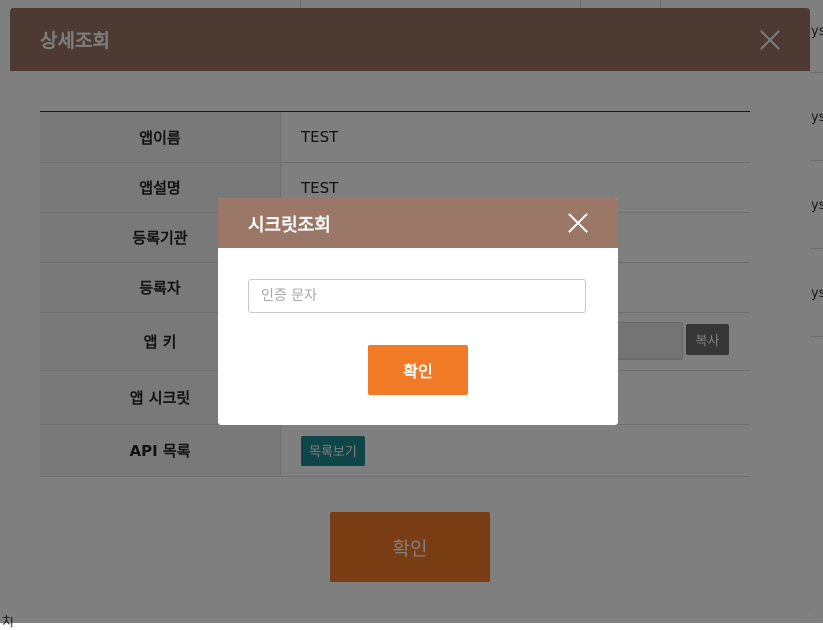 This screenshot has width=823, height=630. What do you see at coordinates (578, 223) in the screenshot?
I see `close-icon` at bounding box center [578, 223].